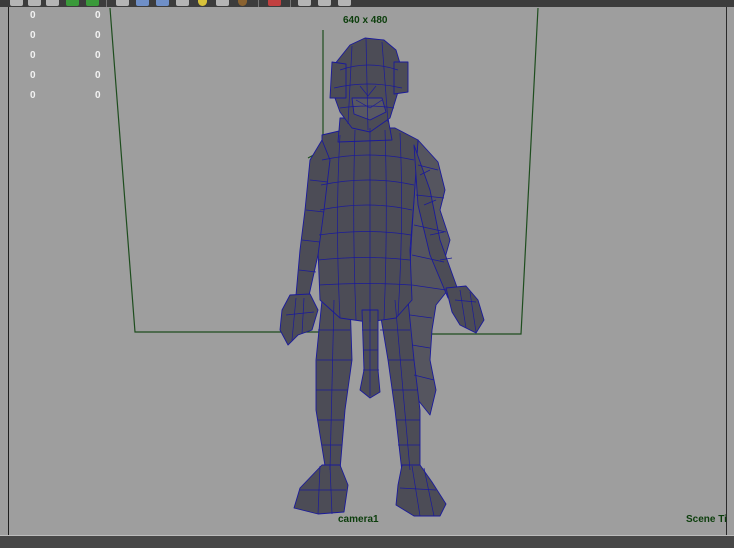 This screenshot has width=734, height=548. What do you see at coordinates (365, 20) in the screenshot?
I see `resolution-gate-label: 640 x 480` at bounding box center [365, 20].